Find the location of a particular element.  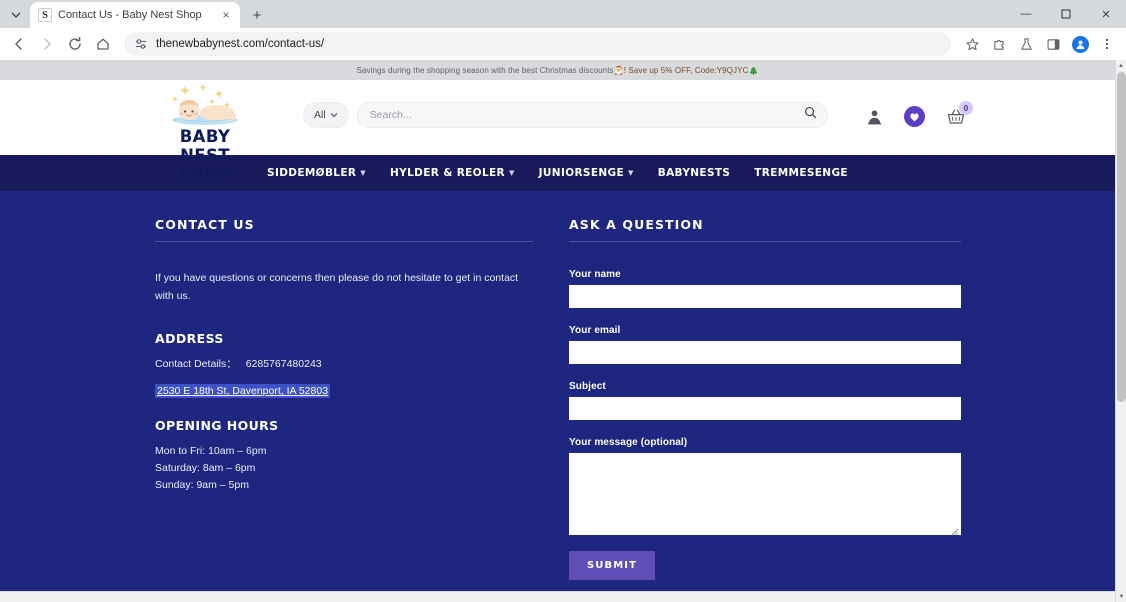

ask-a-question-heading: ASK A QUESTION is located at coordinates (636, 224).